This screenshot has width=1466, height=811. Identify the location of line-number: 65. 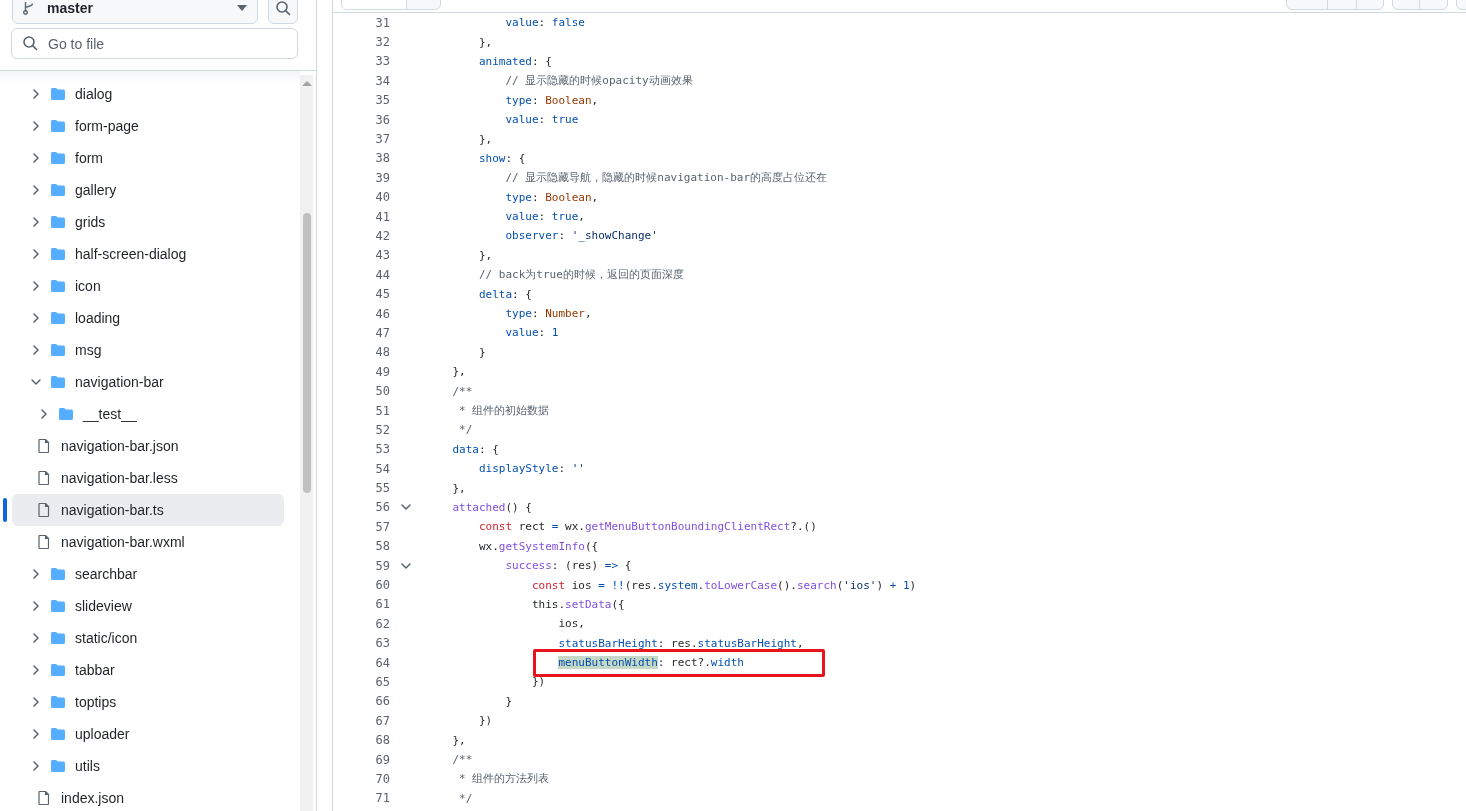
(382, 681).